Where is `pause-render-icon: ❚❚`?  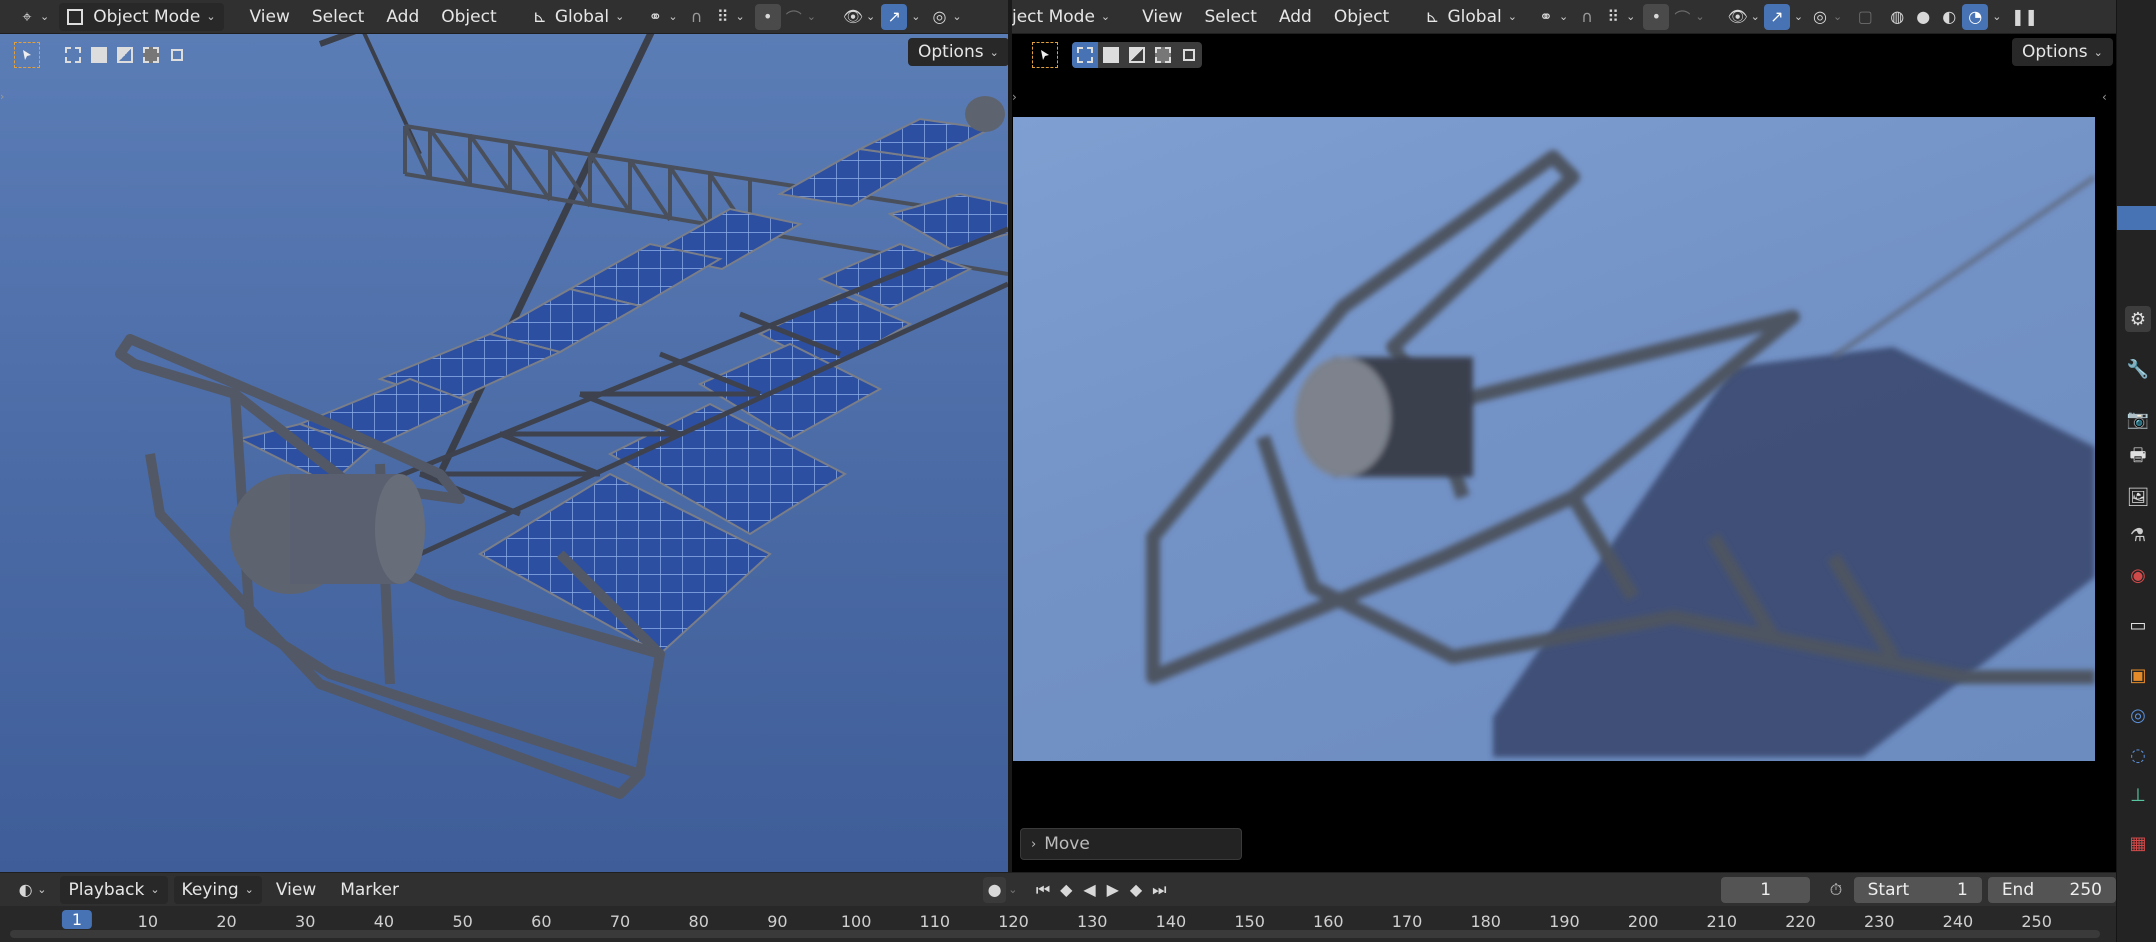 pause-render-icon: ❚❚ is located at coordinates (2024, 17).